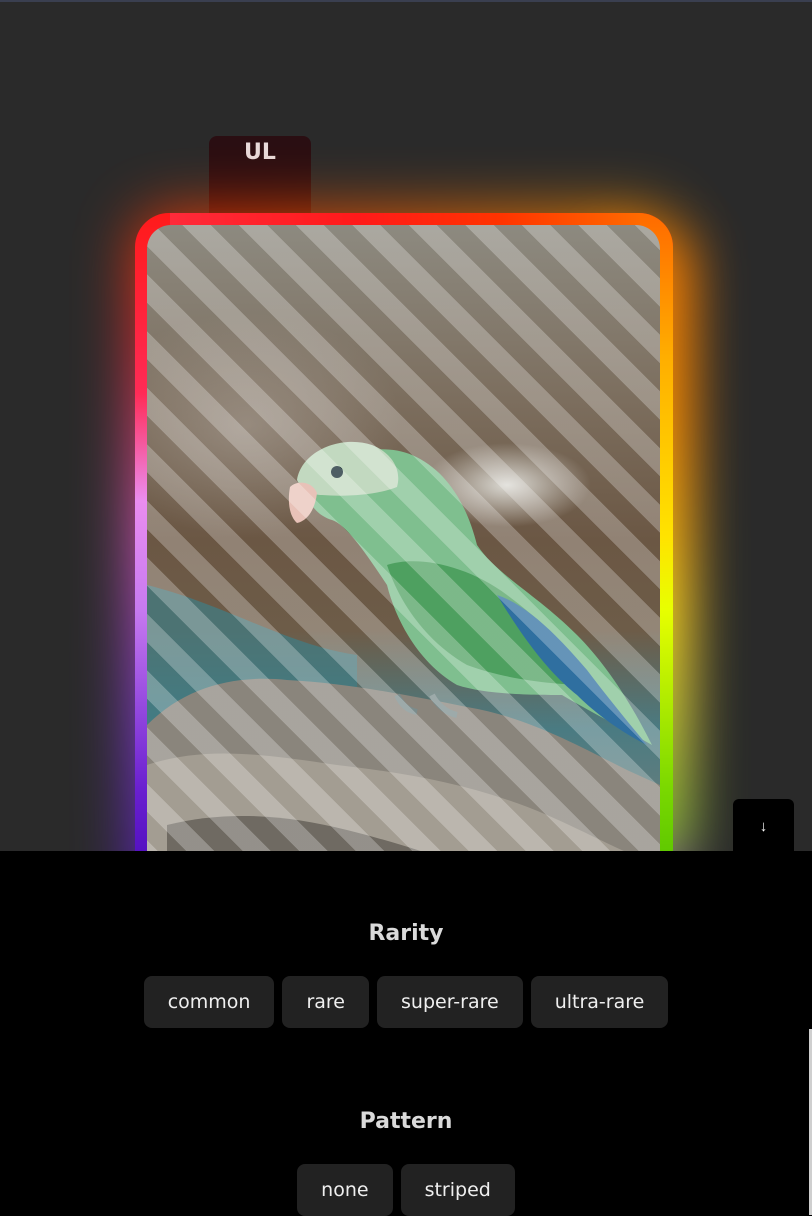  I want to click on pattern-options: none striped, so click(406, 1190).